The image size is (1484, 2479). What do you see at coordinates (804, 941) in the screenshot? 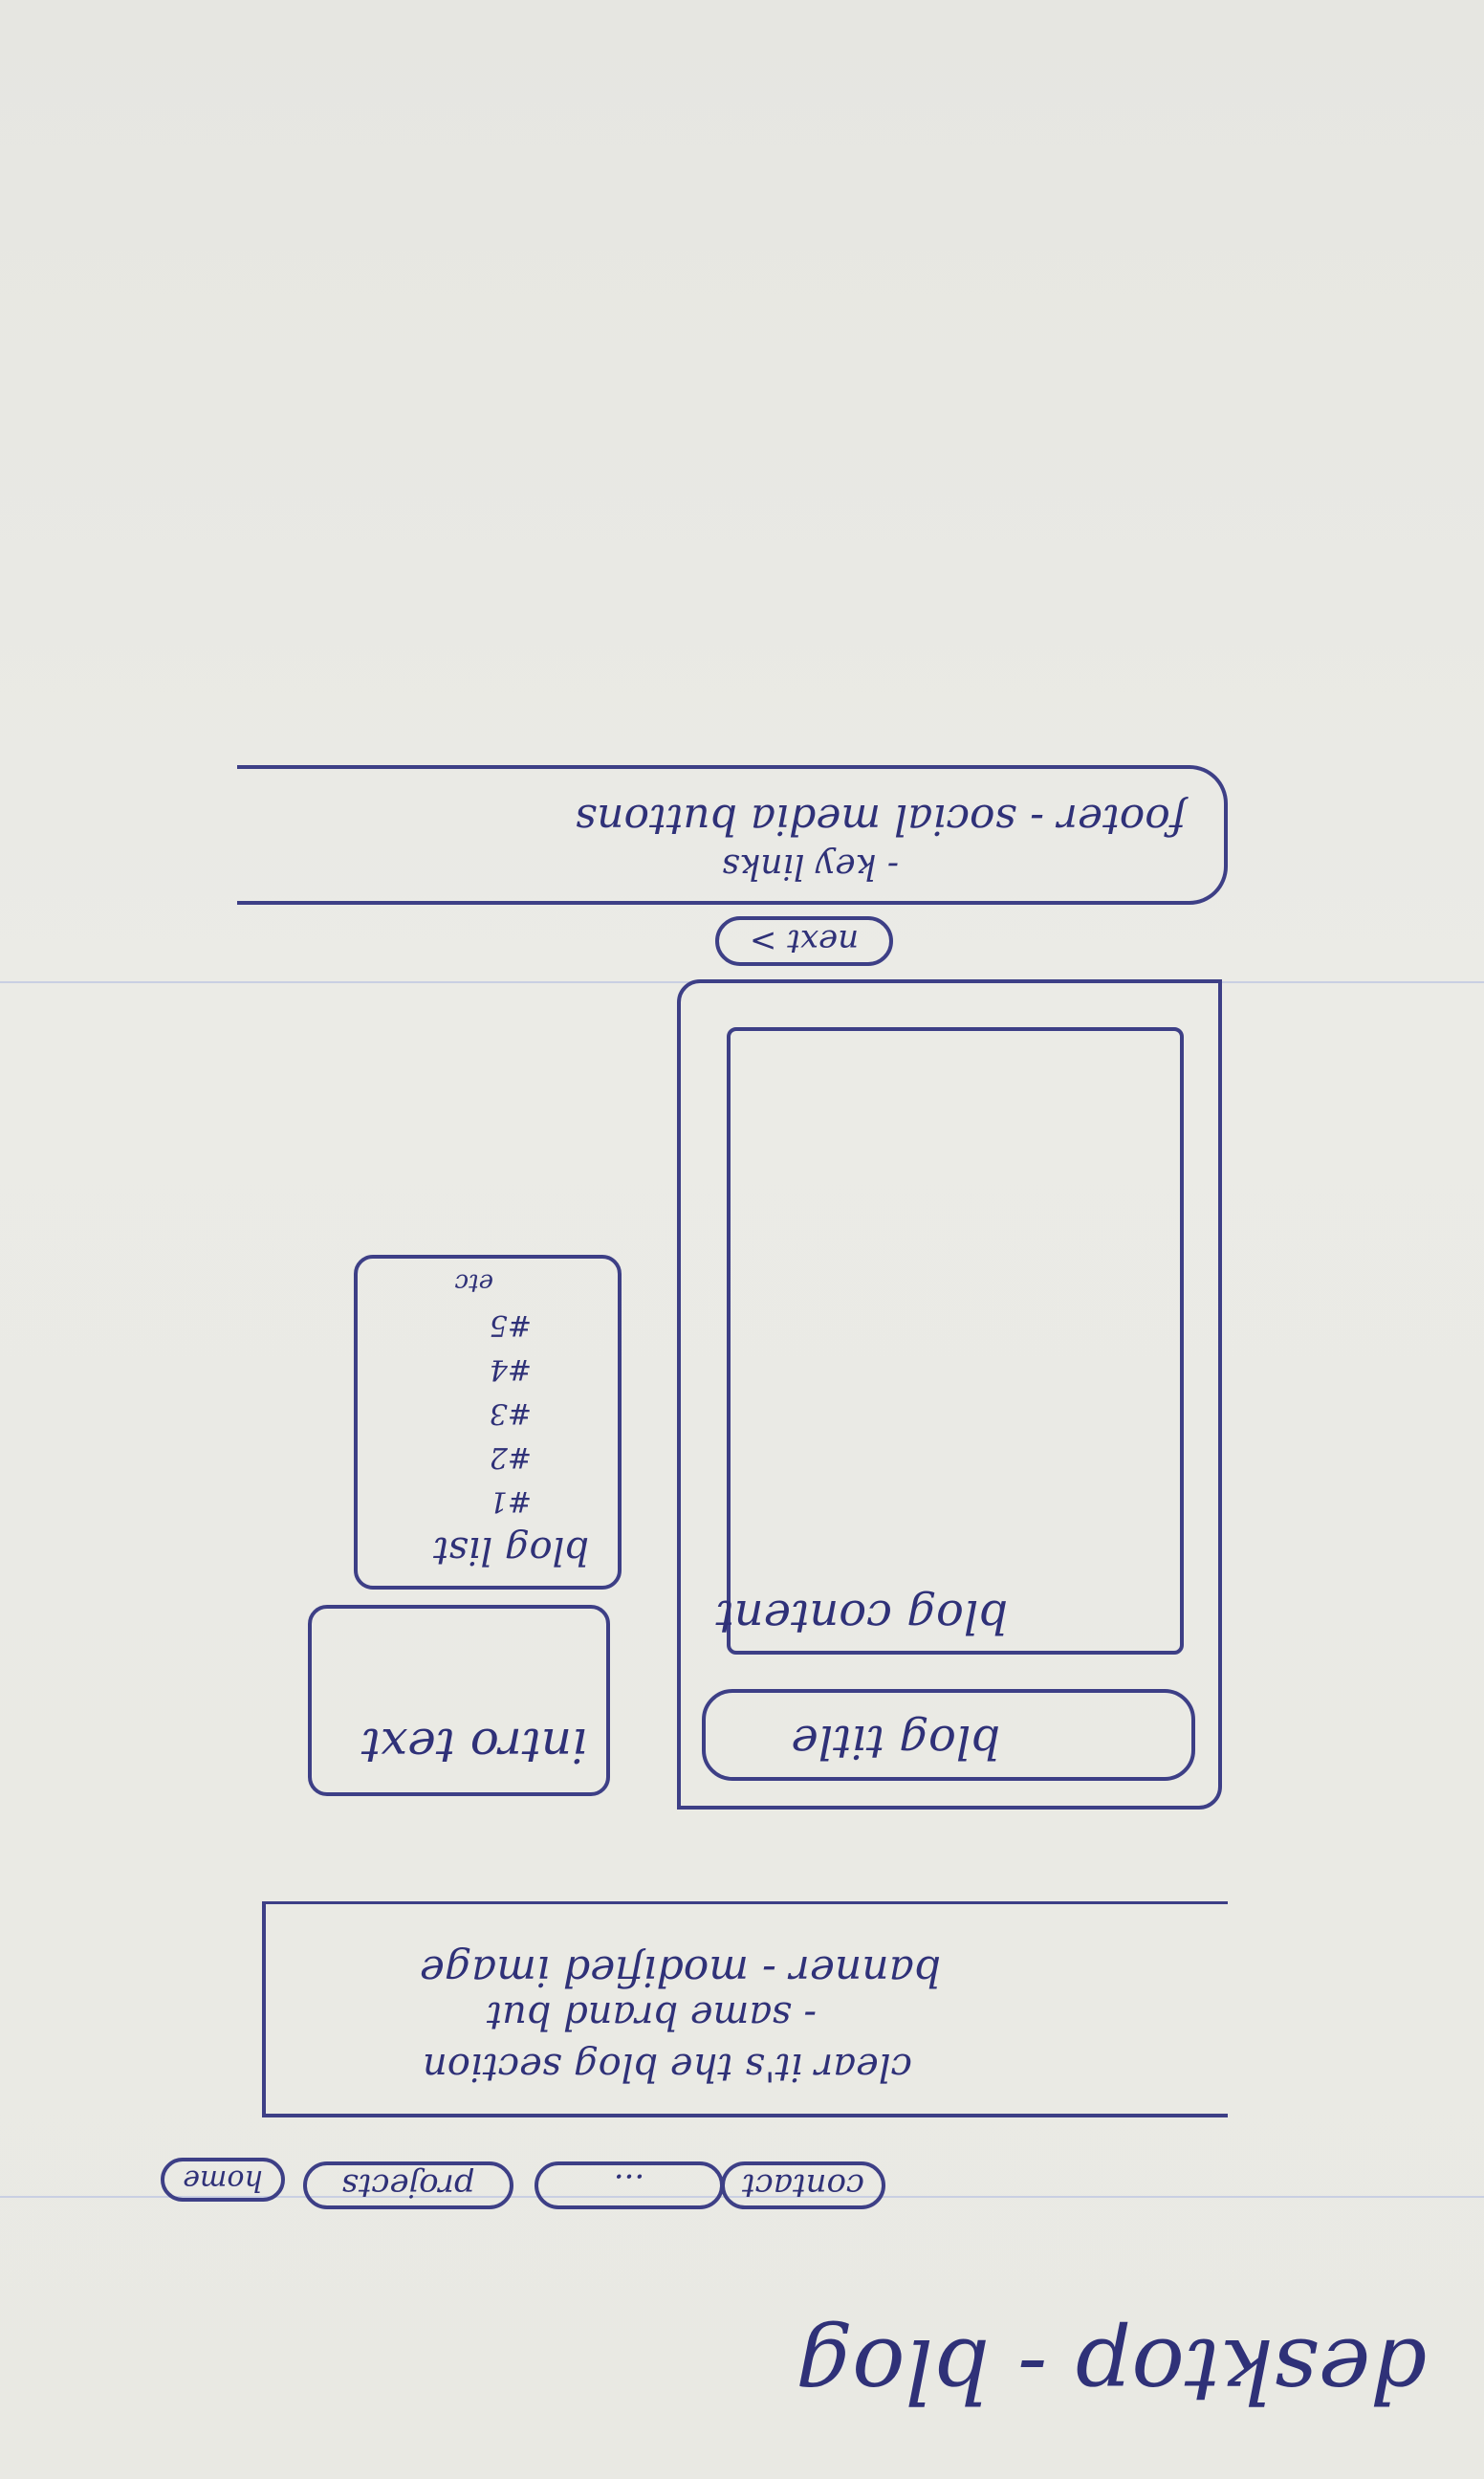
I see `next-button: next >` at bounding box center [804, 941].